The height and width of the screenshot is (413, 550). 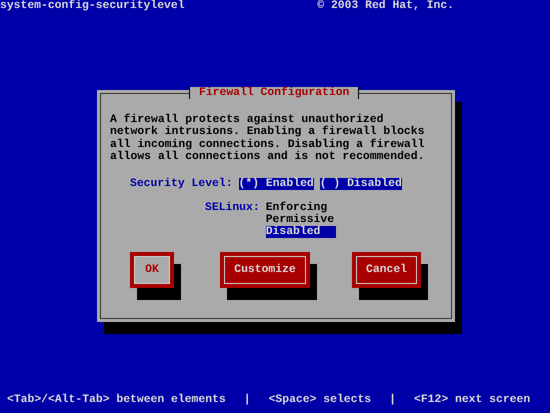 What do you see at coordinates (385, 7) in the screenshot?
I see `copyright-text: © 2003 Red Hat, Inc.` at bounding box center [385, 7].